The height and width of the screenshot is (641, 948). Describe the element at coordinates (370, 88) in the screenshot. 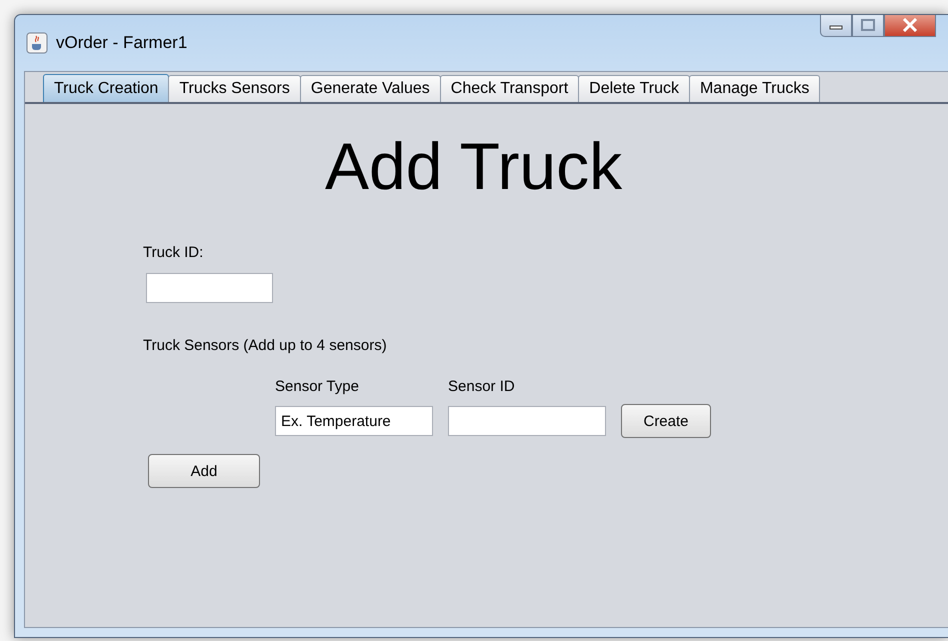

I see `tab: Generate Values` at that location.